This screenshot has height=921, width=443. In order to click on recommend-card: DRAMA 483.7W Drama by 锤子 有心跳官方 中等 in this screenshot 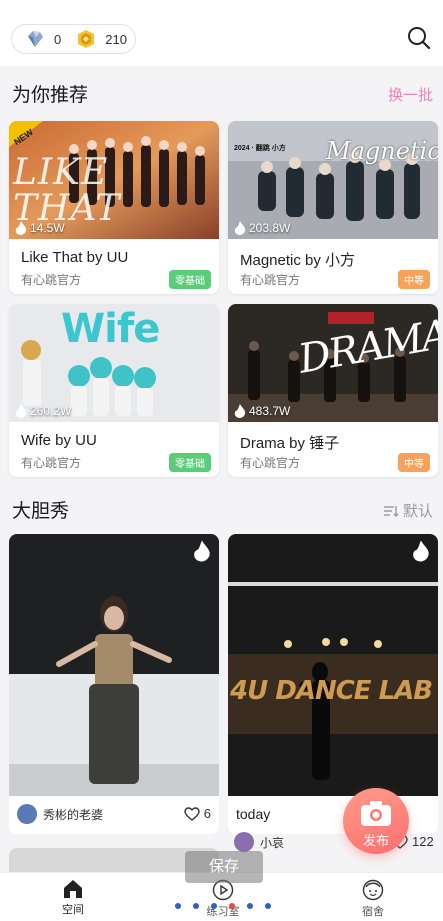, I will do `click(333, 390)`.